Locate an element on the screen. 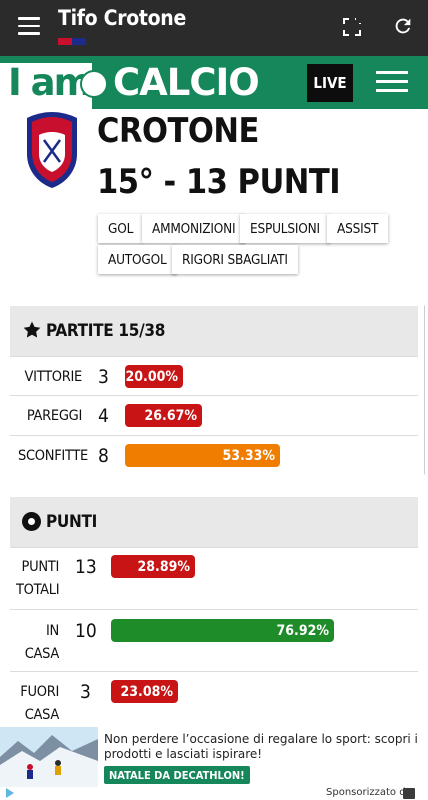 The width and height of the screenshot is (428, 800). bar-points-away: 23.08% is located at coordinates (144, 691).